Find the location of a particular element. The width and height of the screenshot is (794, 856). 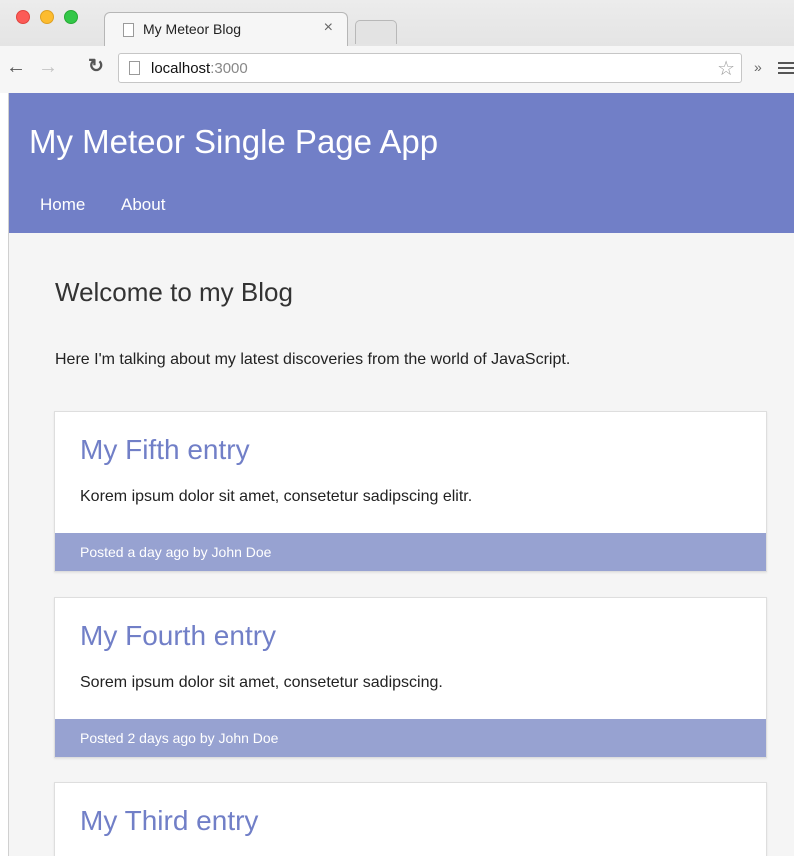

post-meta: Posted 2 days ago by John Doe is located at coordinates (179, 738).